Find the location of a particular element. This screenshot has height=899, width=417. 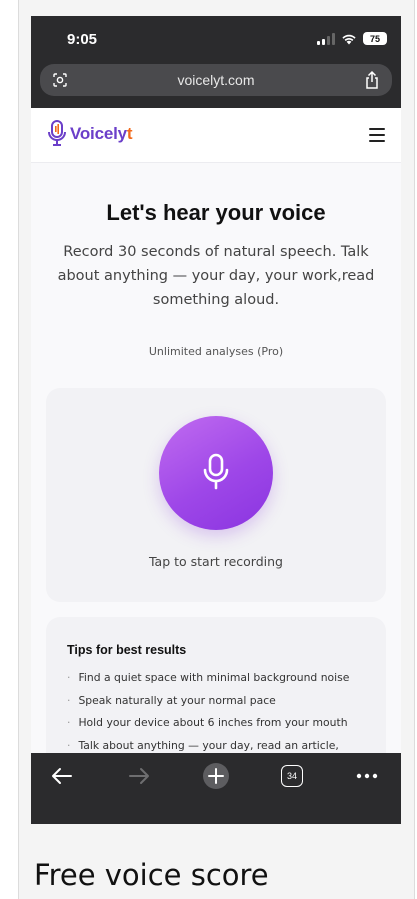

new-tab-plus-icon is located at coordinates (216, 776).